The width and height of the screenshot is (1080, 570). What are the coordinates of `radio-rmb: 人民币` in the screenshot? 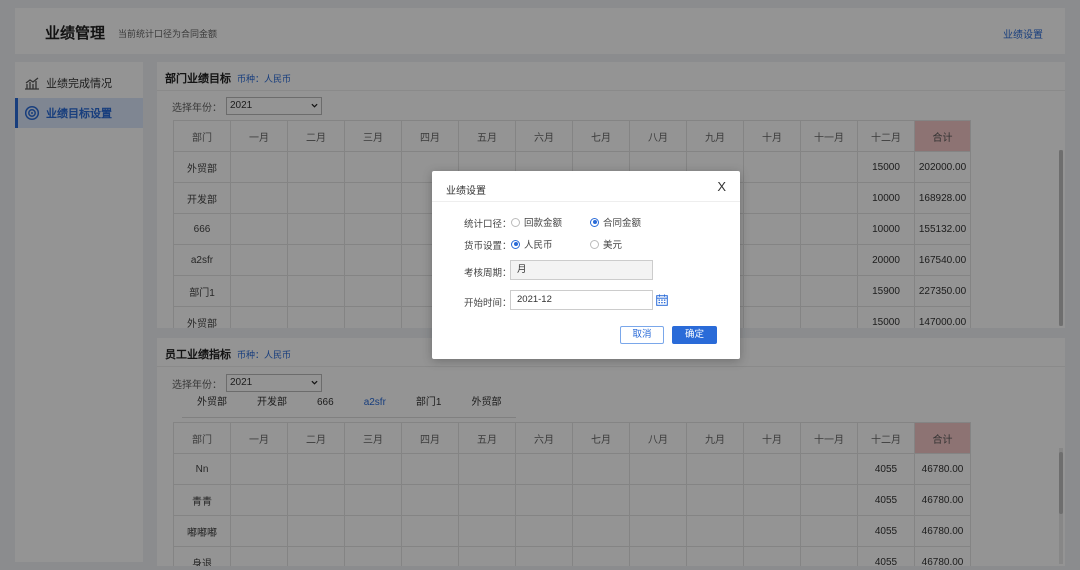 It's located at (532, 244).